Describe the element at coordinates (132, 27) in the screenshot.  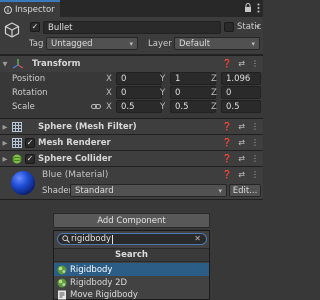
I see `object-name-field: Bullet` at that location.